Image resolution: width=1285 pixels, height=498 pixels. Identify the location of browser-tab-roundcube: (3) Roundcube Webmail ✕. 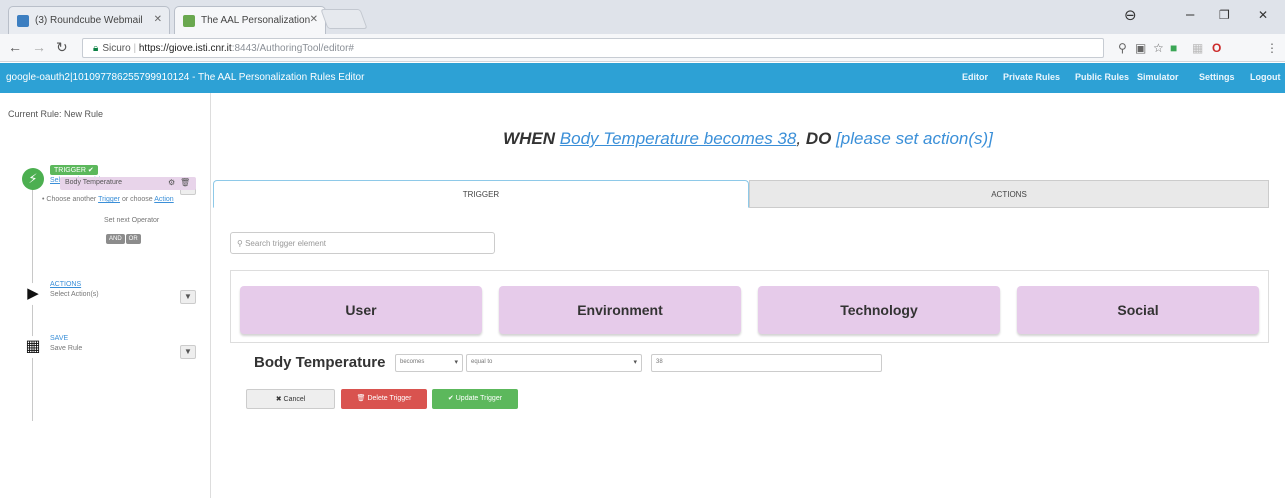
(89, 20).